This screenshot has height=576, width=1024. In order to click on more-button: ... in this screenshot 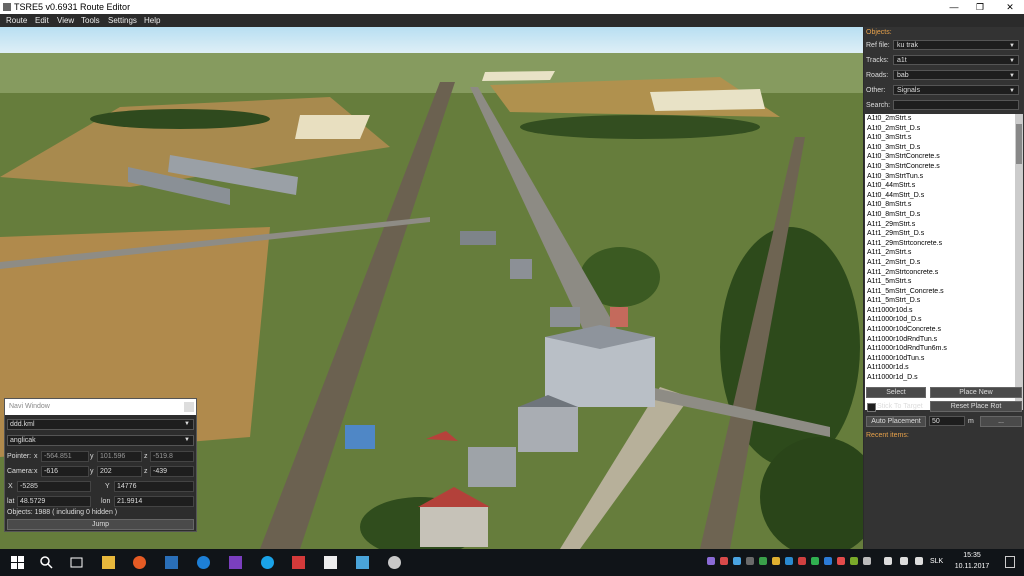, I will do `click(1001, 421)`.